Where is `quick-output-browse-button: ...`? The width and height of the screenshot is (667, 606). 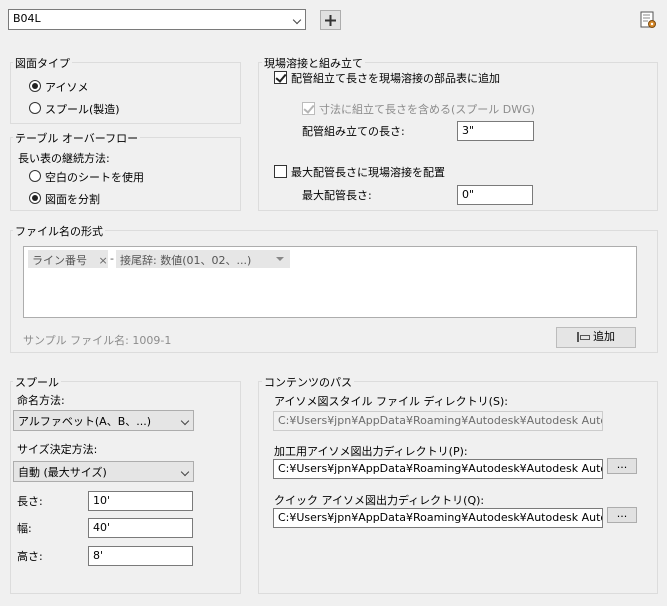
quick-output-browse-button: ... is located at coordinates (622, 515).